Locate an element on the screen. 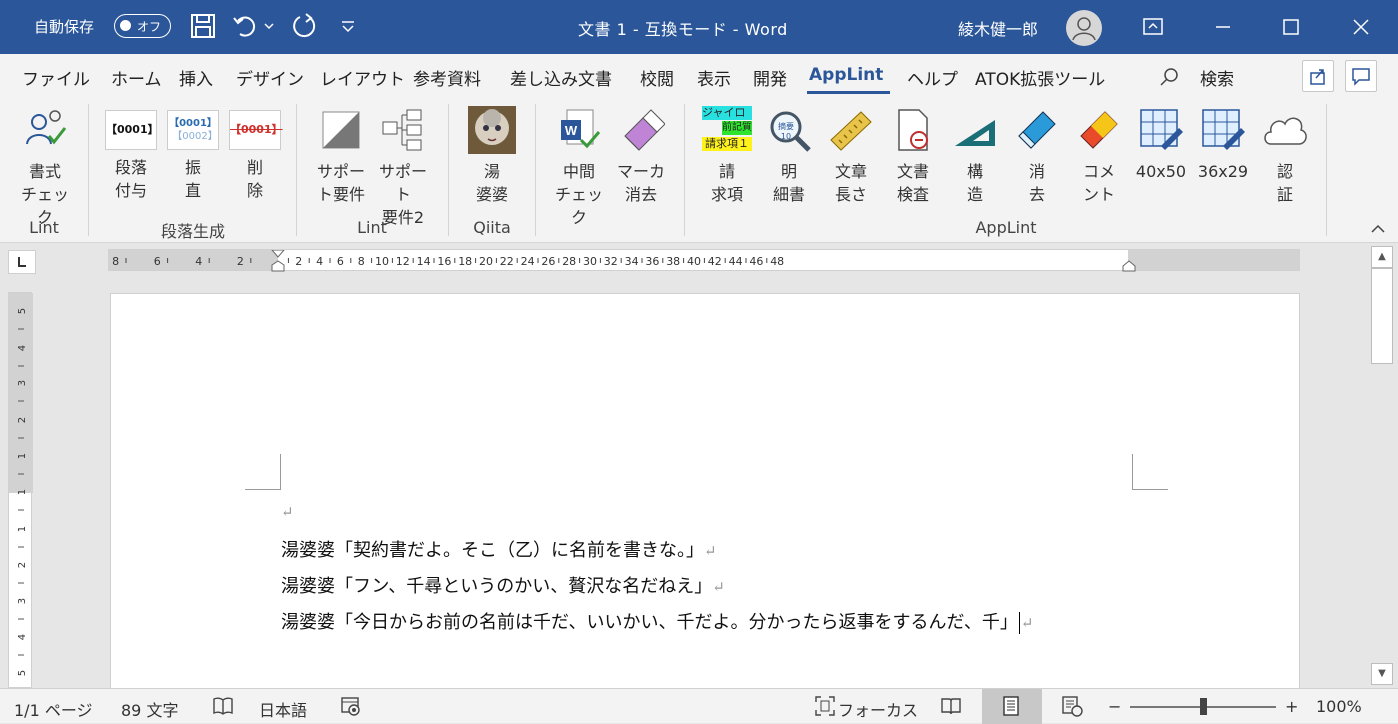 The image size is (1398, 724). claims-button: ジャイロ 前記質 請求項１ 請 求項 is located at coordinates (727, 156).